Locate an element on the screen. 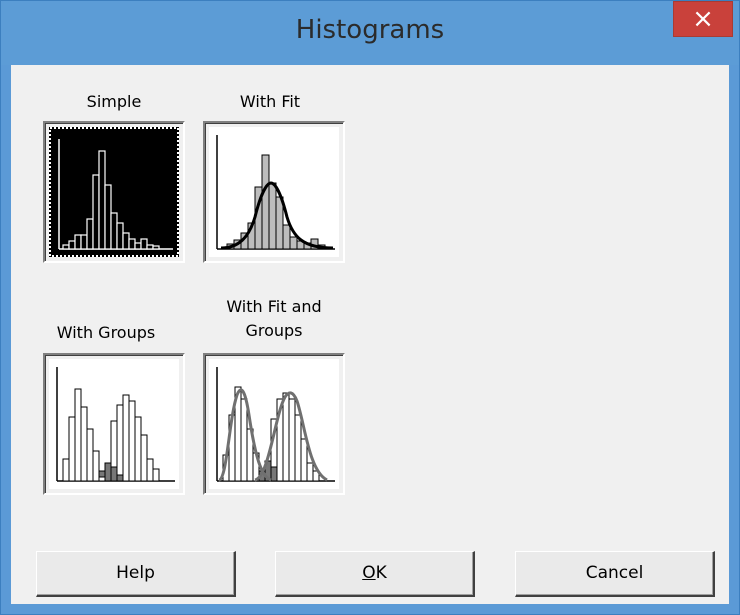 The image size is (740, 615). histogram-fit-groups-icon is located at coordinates (274, 424).